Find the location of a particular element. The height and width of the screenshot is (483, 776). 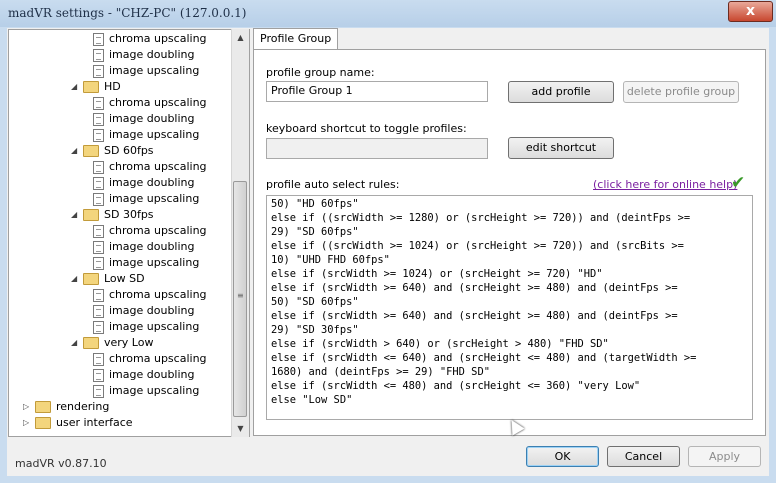

shortcut-label: keyboard shortcut to toggle profiles: is located at coordinates (366, 128).